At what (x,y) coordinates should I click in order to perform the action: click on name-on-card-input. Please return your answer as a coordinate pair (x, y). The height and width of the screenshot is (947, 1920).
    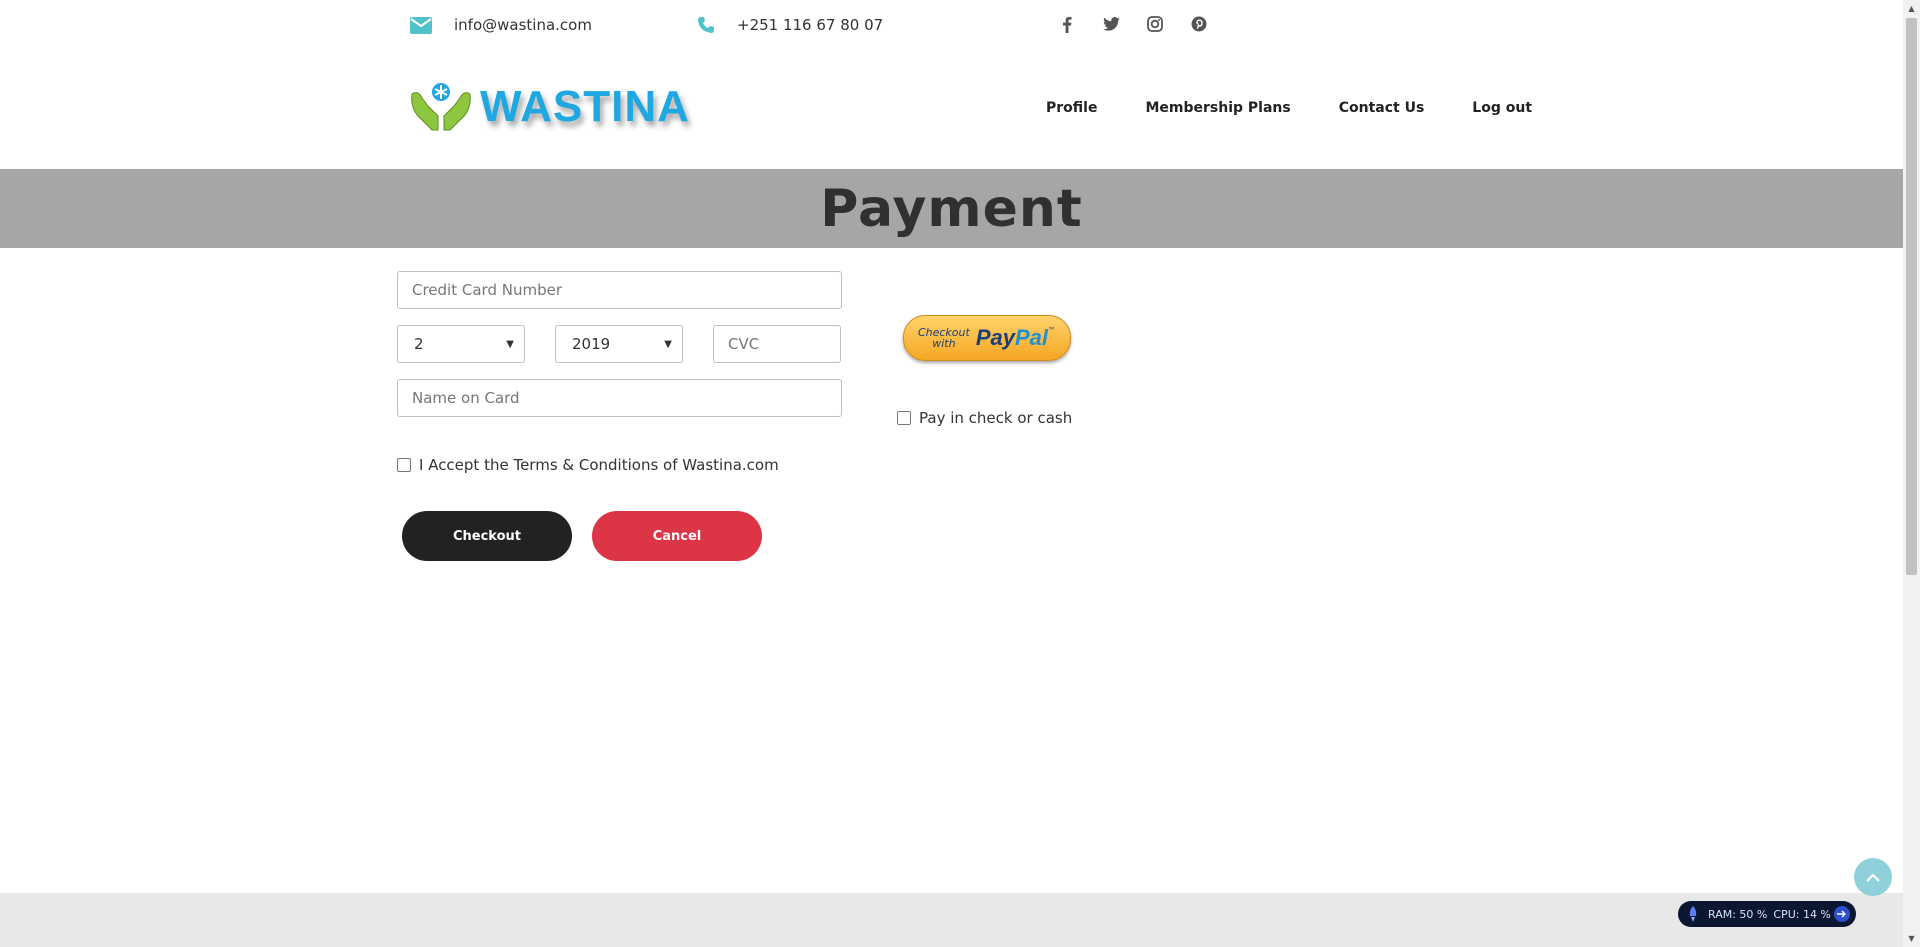
    Looking at the image, I should click on (619, 398).